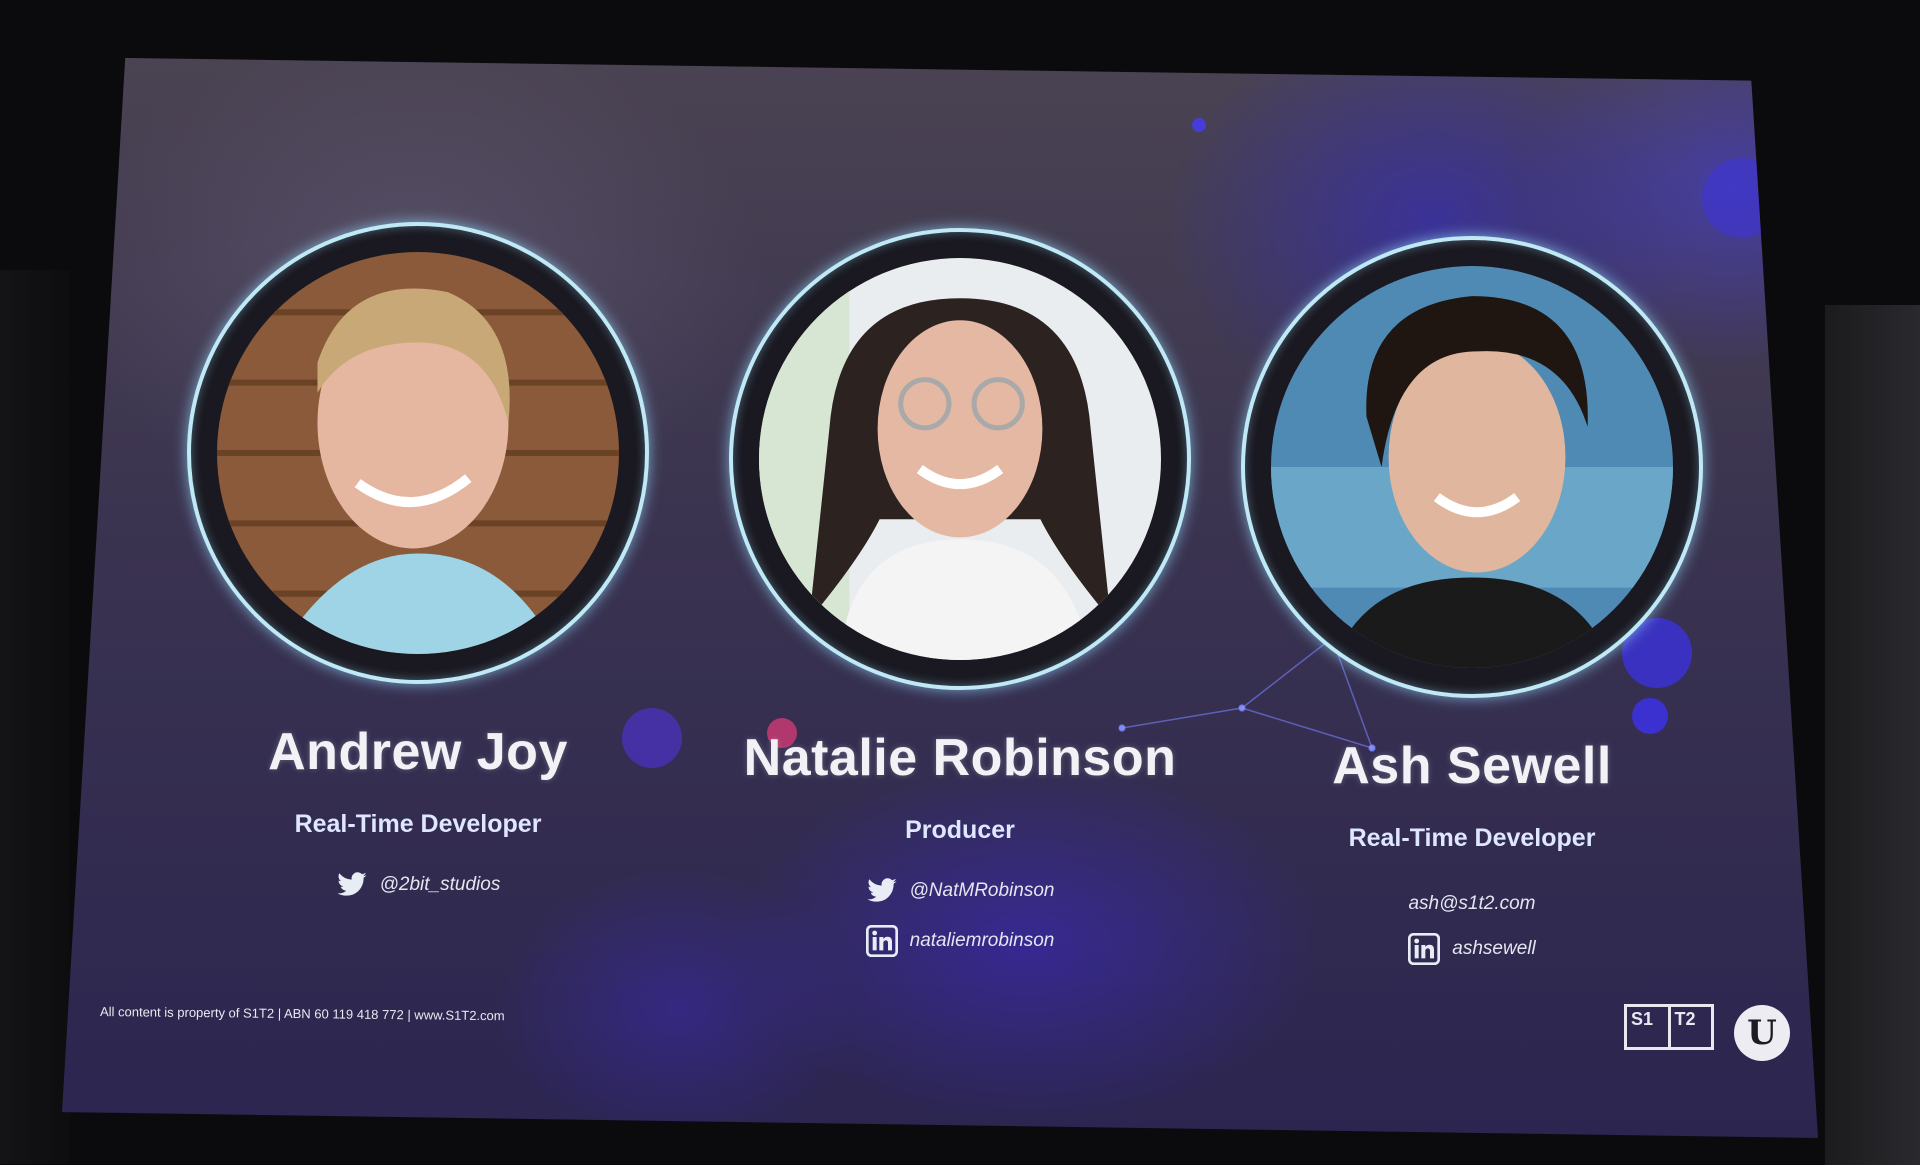  I want to click on unreal-engine-logo: U, so click(1762, 1033).